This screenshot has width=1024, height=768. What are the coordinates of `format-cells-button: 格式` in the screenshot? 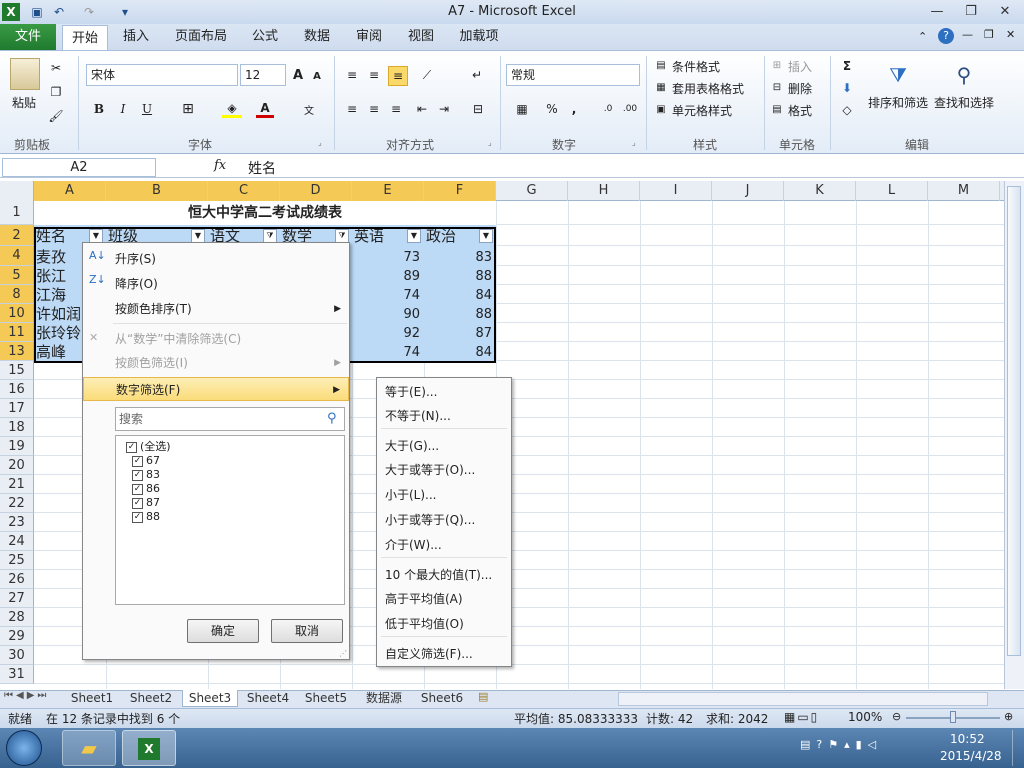 It's located at (800, 110).